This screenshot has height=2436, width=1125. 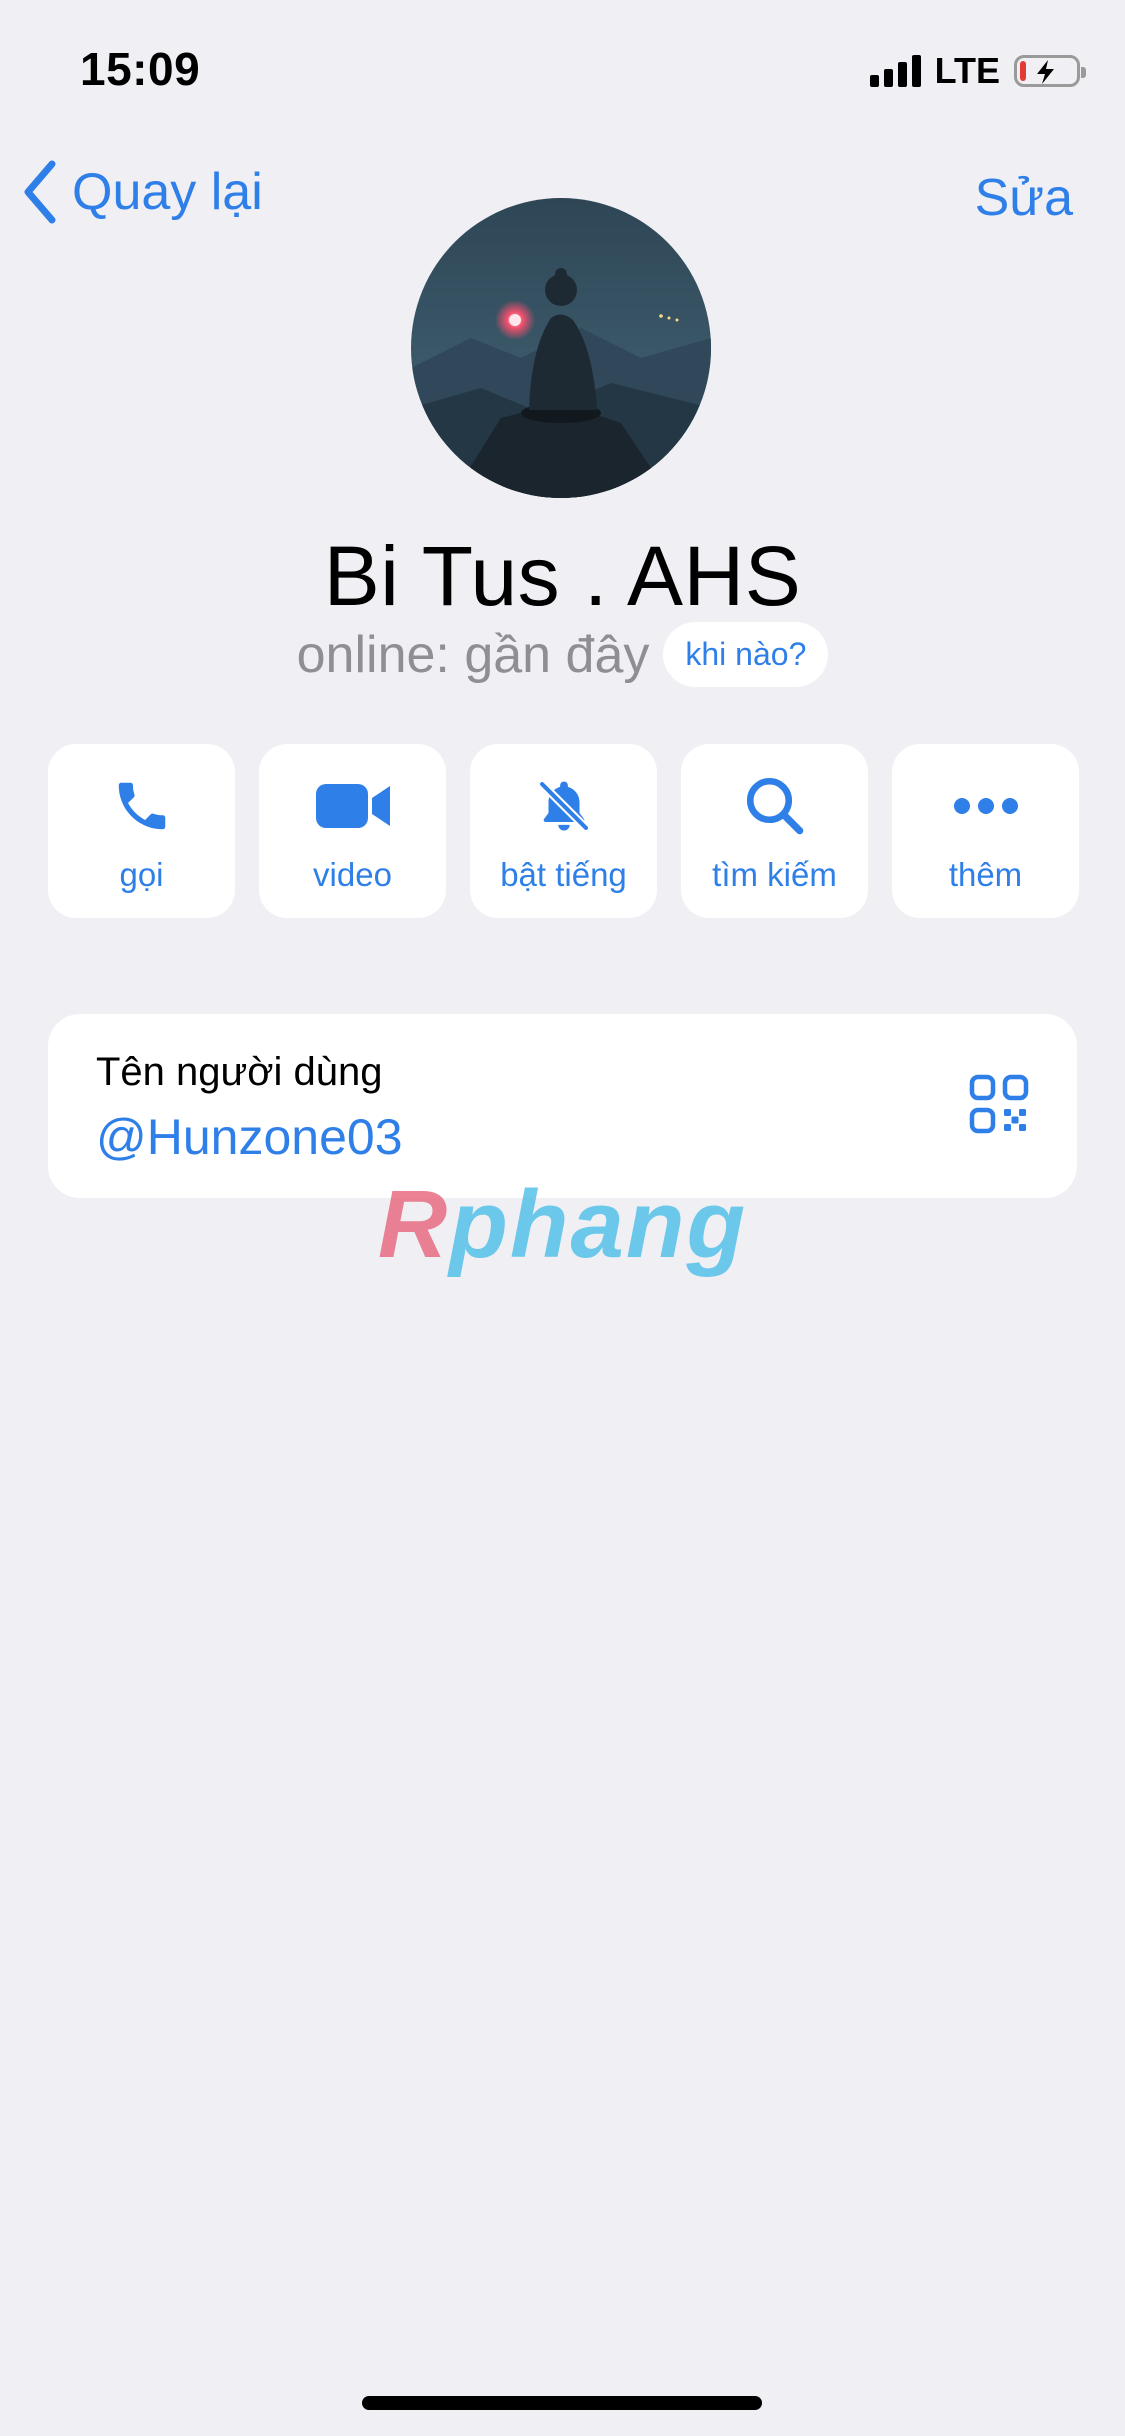 I want to click on avatar, so click(x=561, y=348).